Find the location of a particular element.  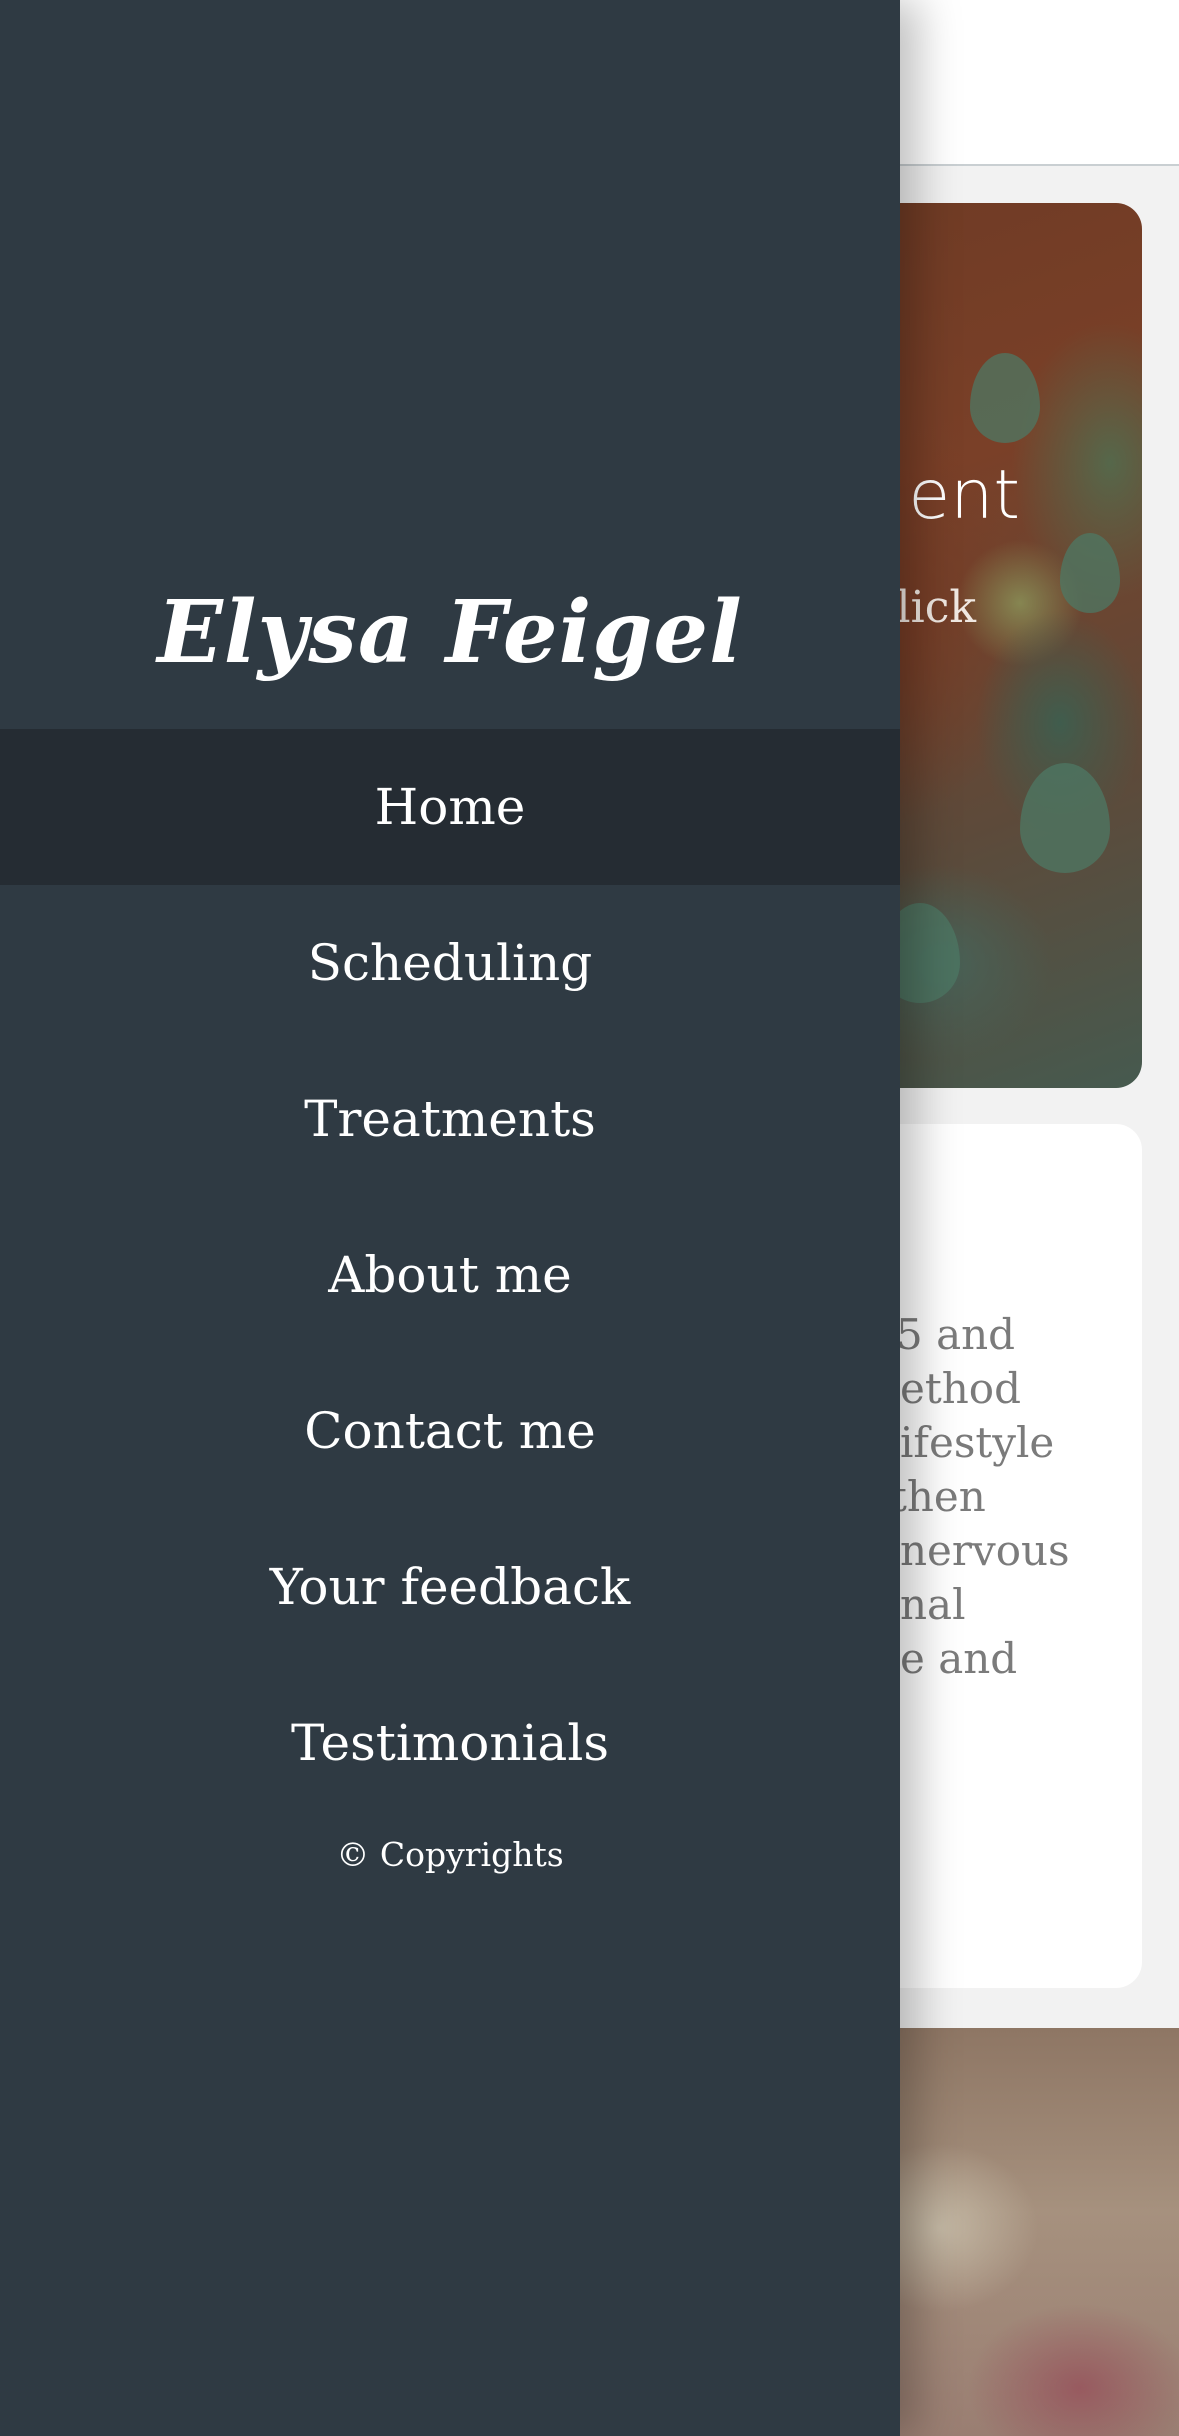

body-text-line: e and is located at coordinates (959, 1658).